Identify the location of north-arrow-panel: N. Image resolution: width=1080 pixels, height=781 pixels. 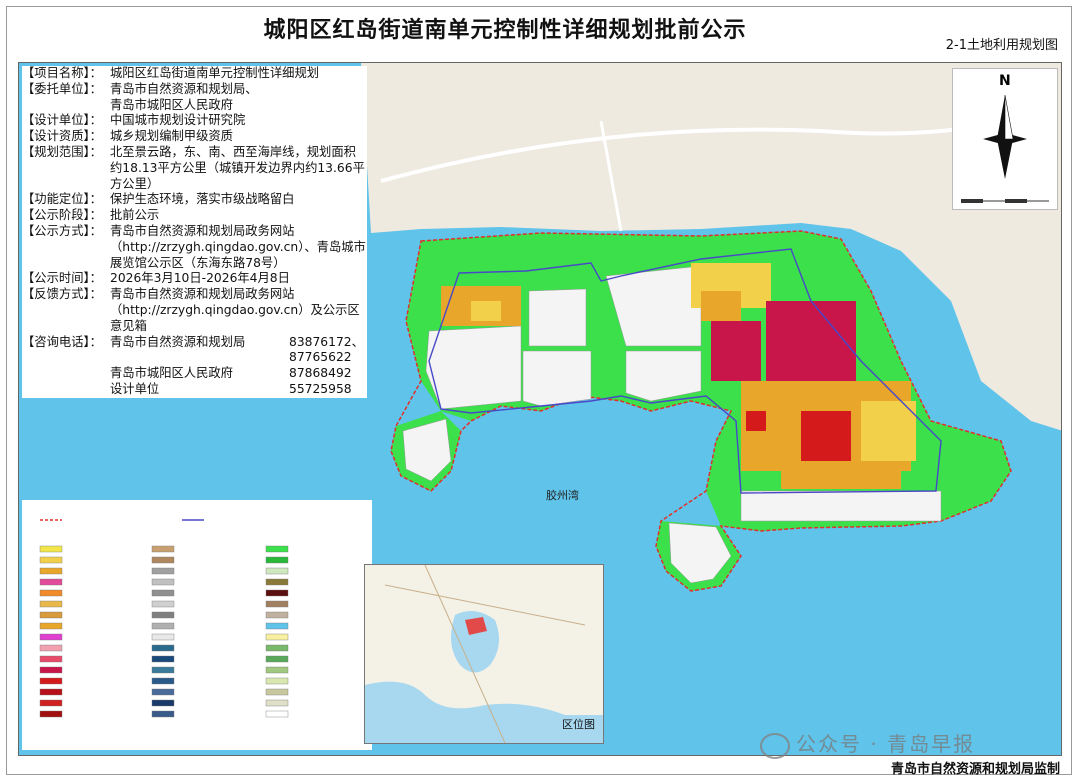
(1005, 139).